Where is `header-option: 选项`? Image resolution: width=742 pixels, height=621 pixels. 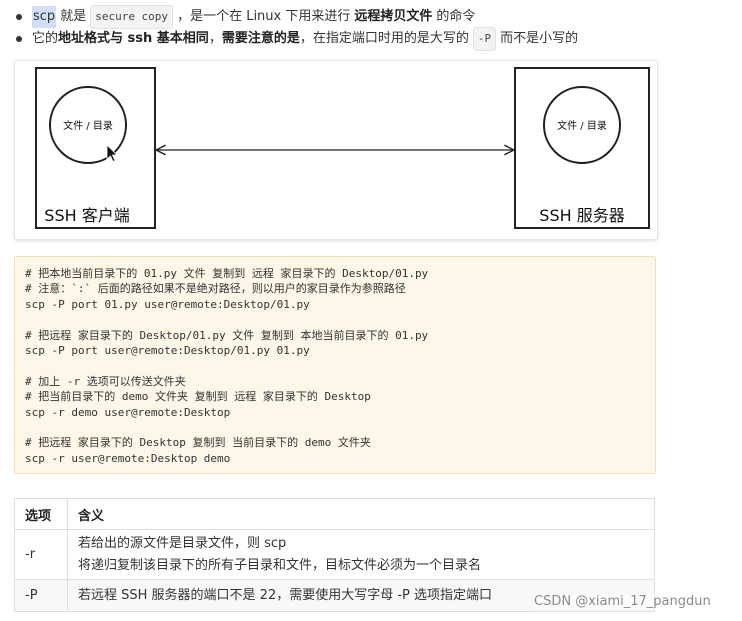 header-option: 选项 is located at coordinates (41, 514).